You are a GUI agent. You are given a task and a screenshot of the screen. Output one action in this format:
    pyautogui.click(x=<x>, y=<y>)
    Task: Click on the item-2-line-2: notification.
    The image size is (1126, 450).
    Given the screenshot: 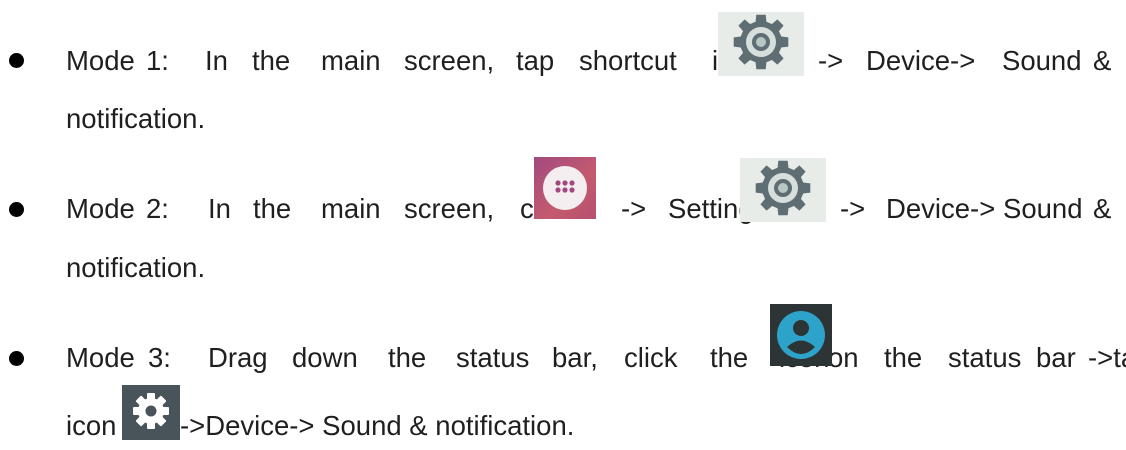 What is the action you would take?
    pyautogui.click(x=136, y=267)
    